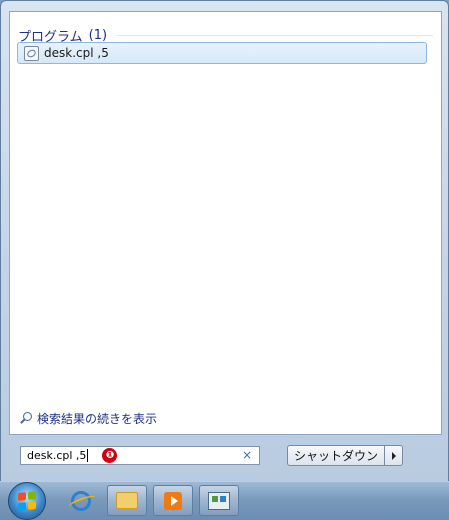 This screenshot has width=449, height=520. I want to click on annotation-marker: ❶, so click(110, 455).